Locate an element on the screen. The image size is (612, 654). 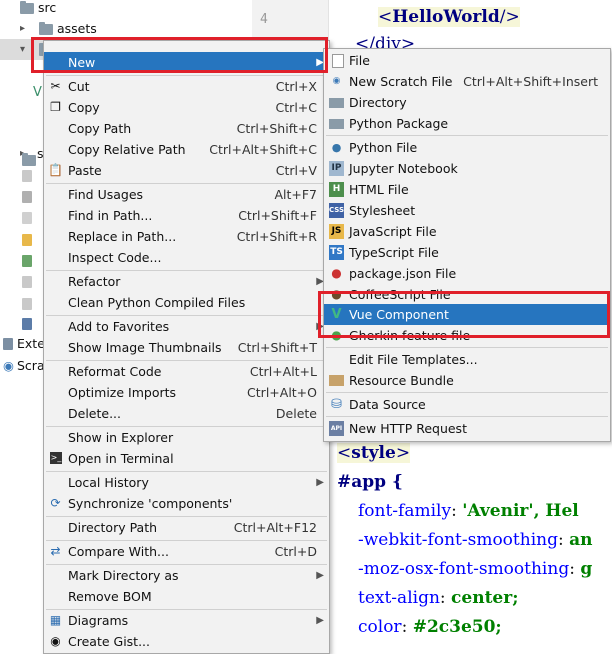
menu-item-optimize-imports: Optimize Imports Ctrl+Alt+O is located at coordinates (186, 392).